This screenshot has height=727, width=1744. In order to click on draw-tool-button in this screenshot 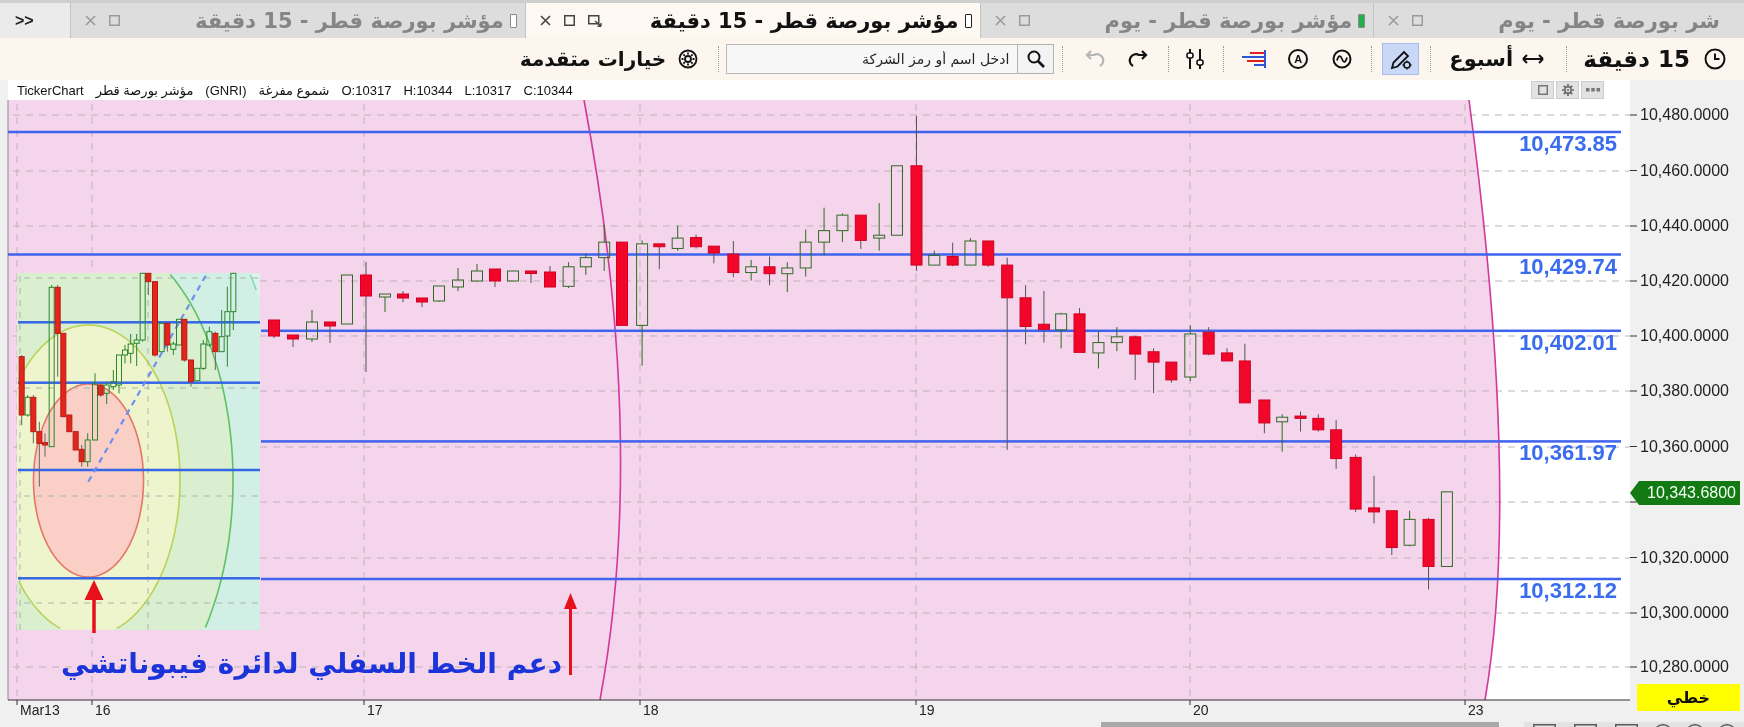, I will do `click(1401, 59)`.